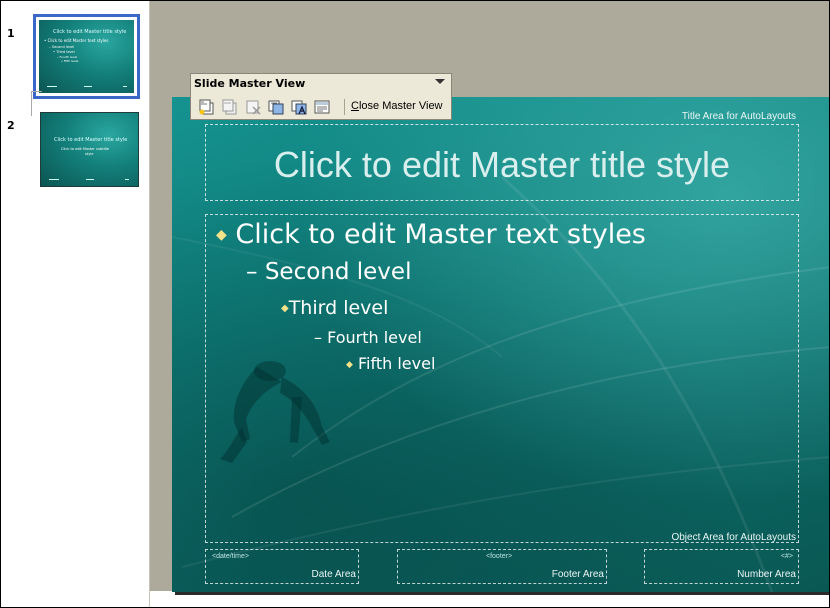  What do you see at coordinates (253, 107) in the screenshot?
I see `delete-master-icon` at bounding box center [253, 107].